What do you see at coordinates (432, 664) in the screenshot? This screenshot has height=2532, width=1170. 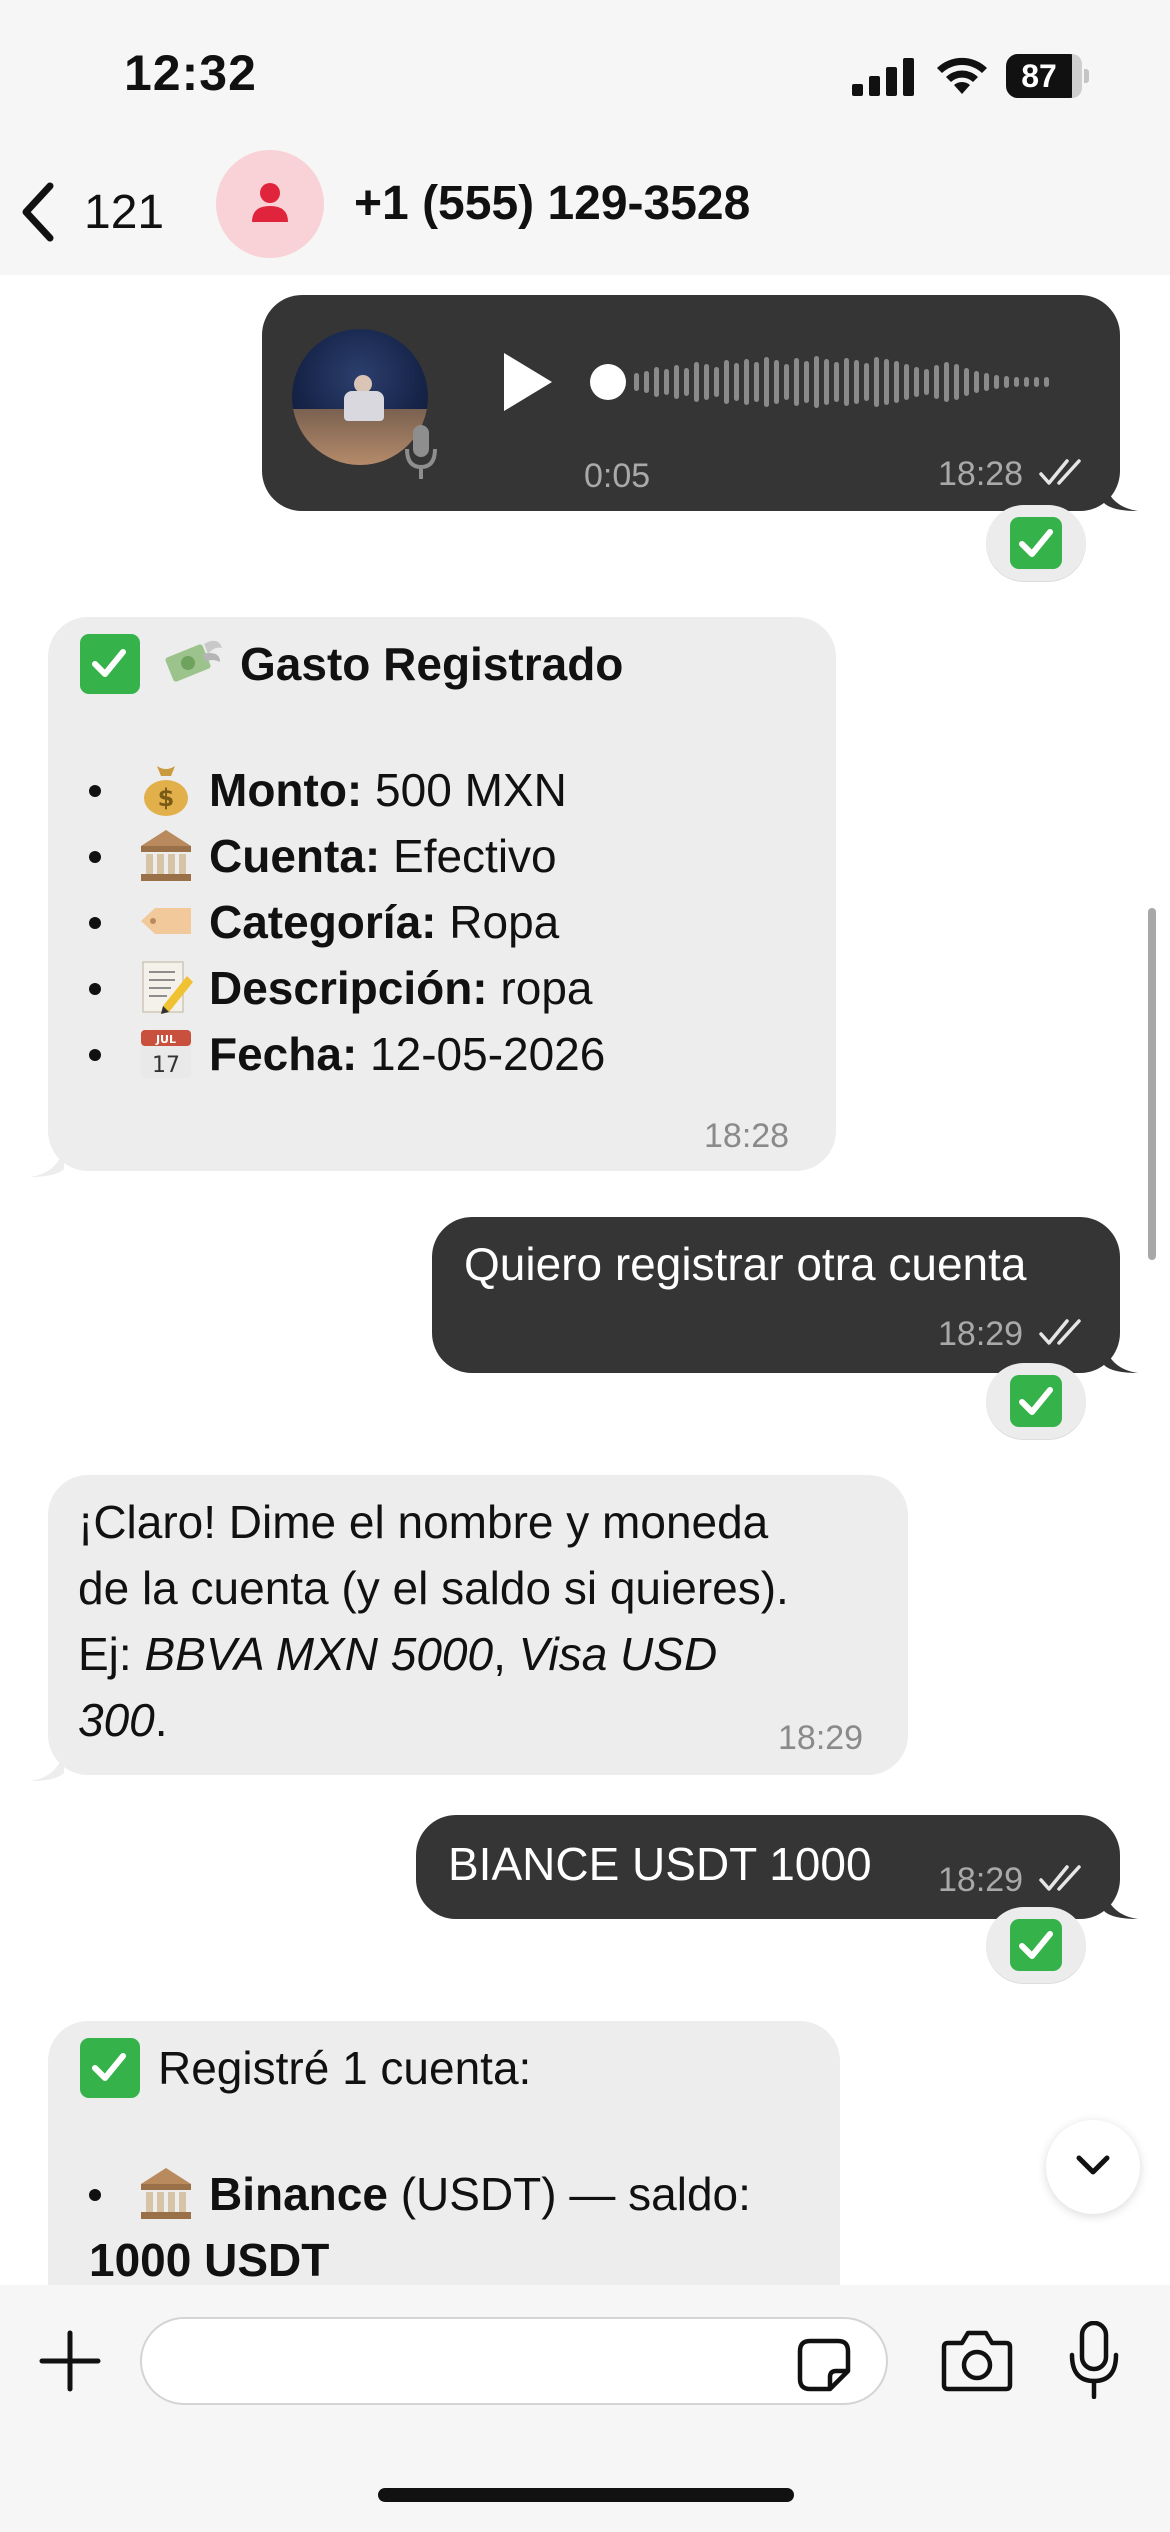 I see `expense-title: Gasto Registrado` at bounding box center [432, 664].